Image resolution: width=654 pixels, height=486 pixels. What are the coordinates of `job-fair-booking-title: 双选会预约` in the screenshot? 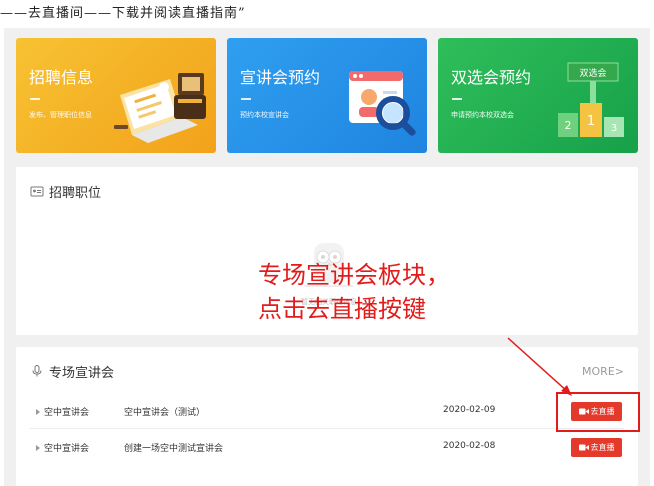 It's located at (491, 77).